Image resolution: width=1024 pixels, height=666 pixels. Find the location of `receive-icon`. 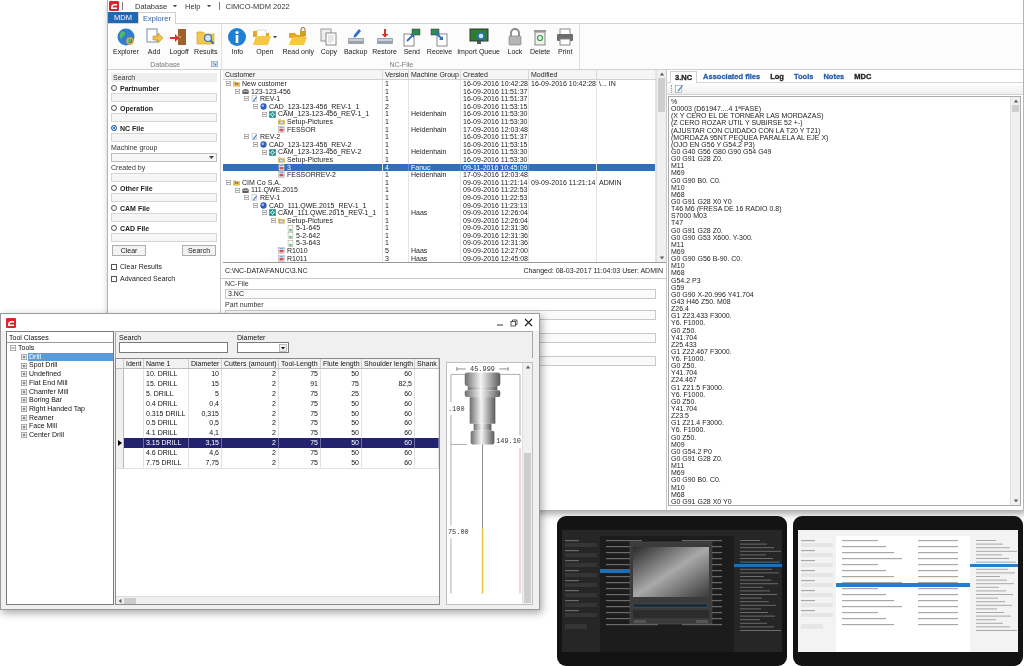

receive-icon is located at coordinates (439, 37).